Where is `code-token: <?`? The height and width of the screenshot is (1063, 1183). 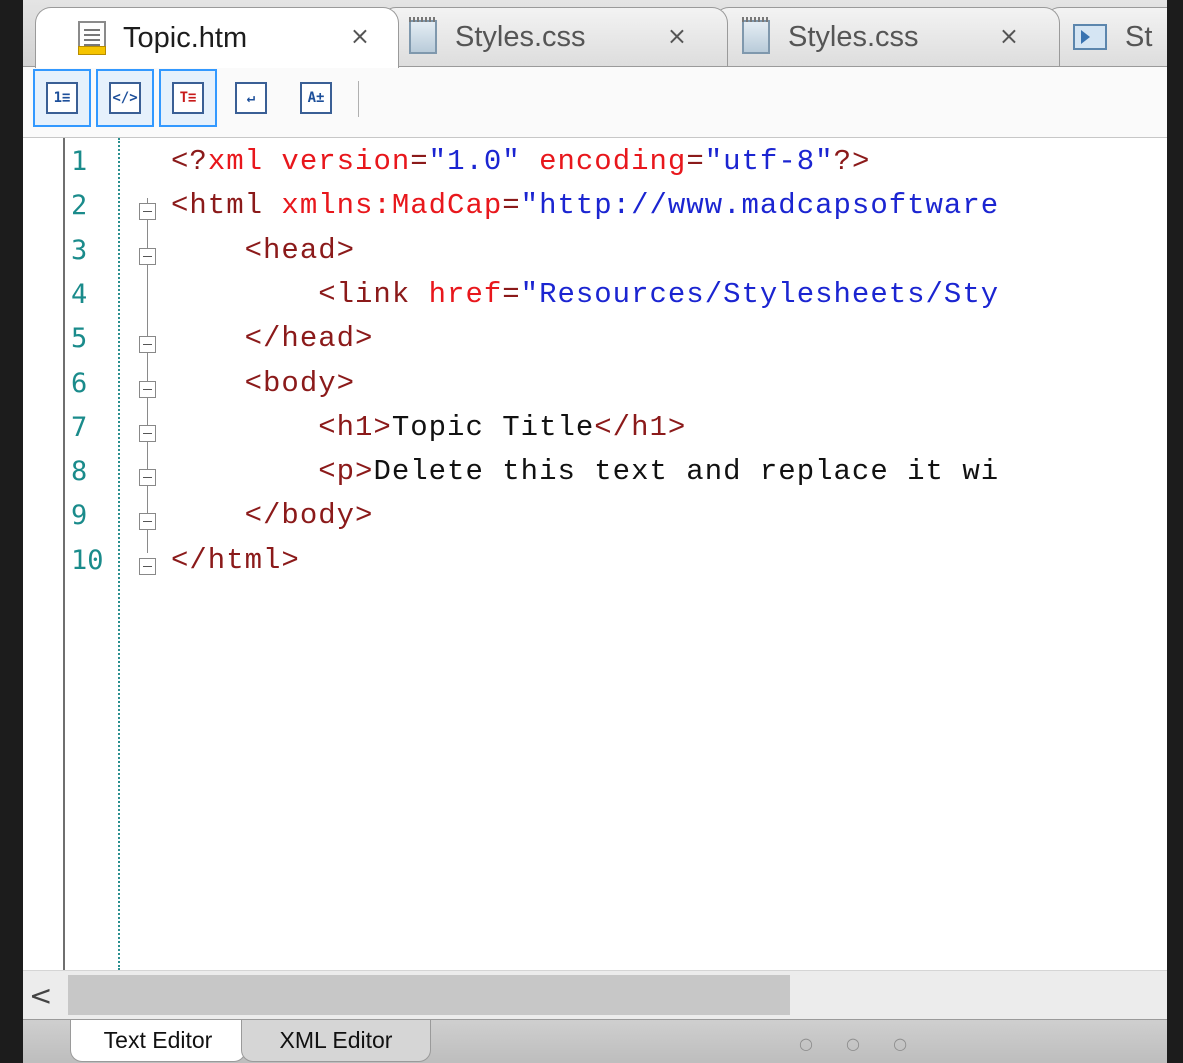 code-token: <? is located at coordinates (189, 161).